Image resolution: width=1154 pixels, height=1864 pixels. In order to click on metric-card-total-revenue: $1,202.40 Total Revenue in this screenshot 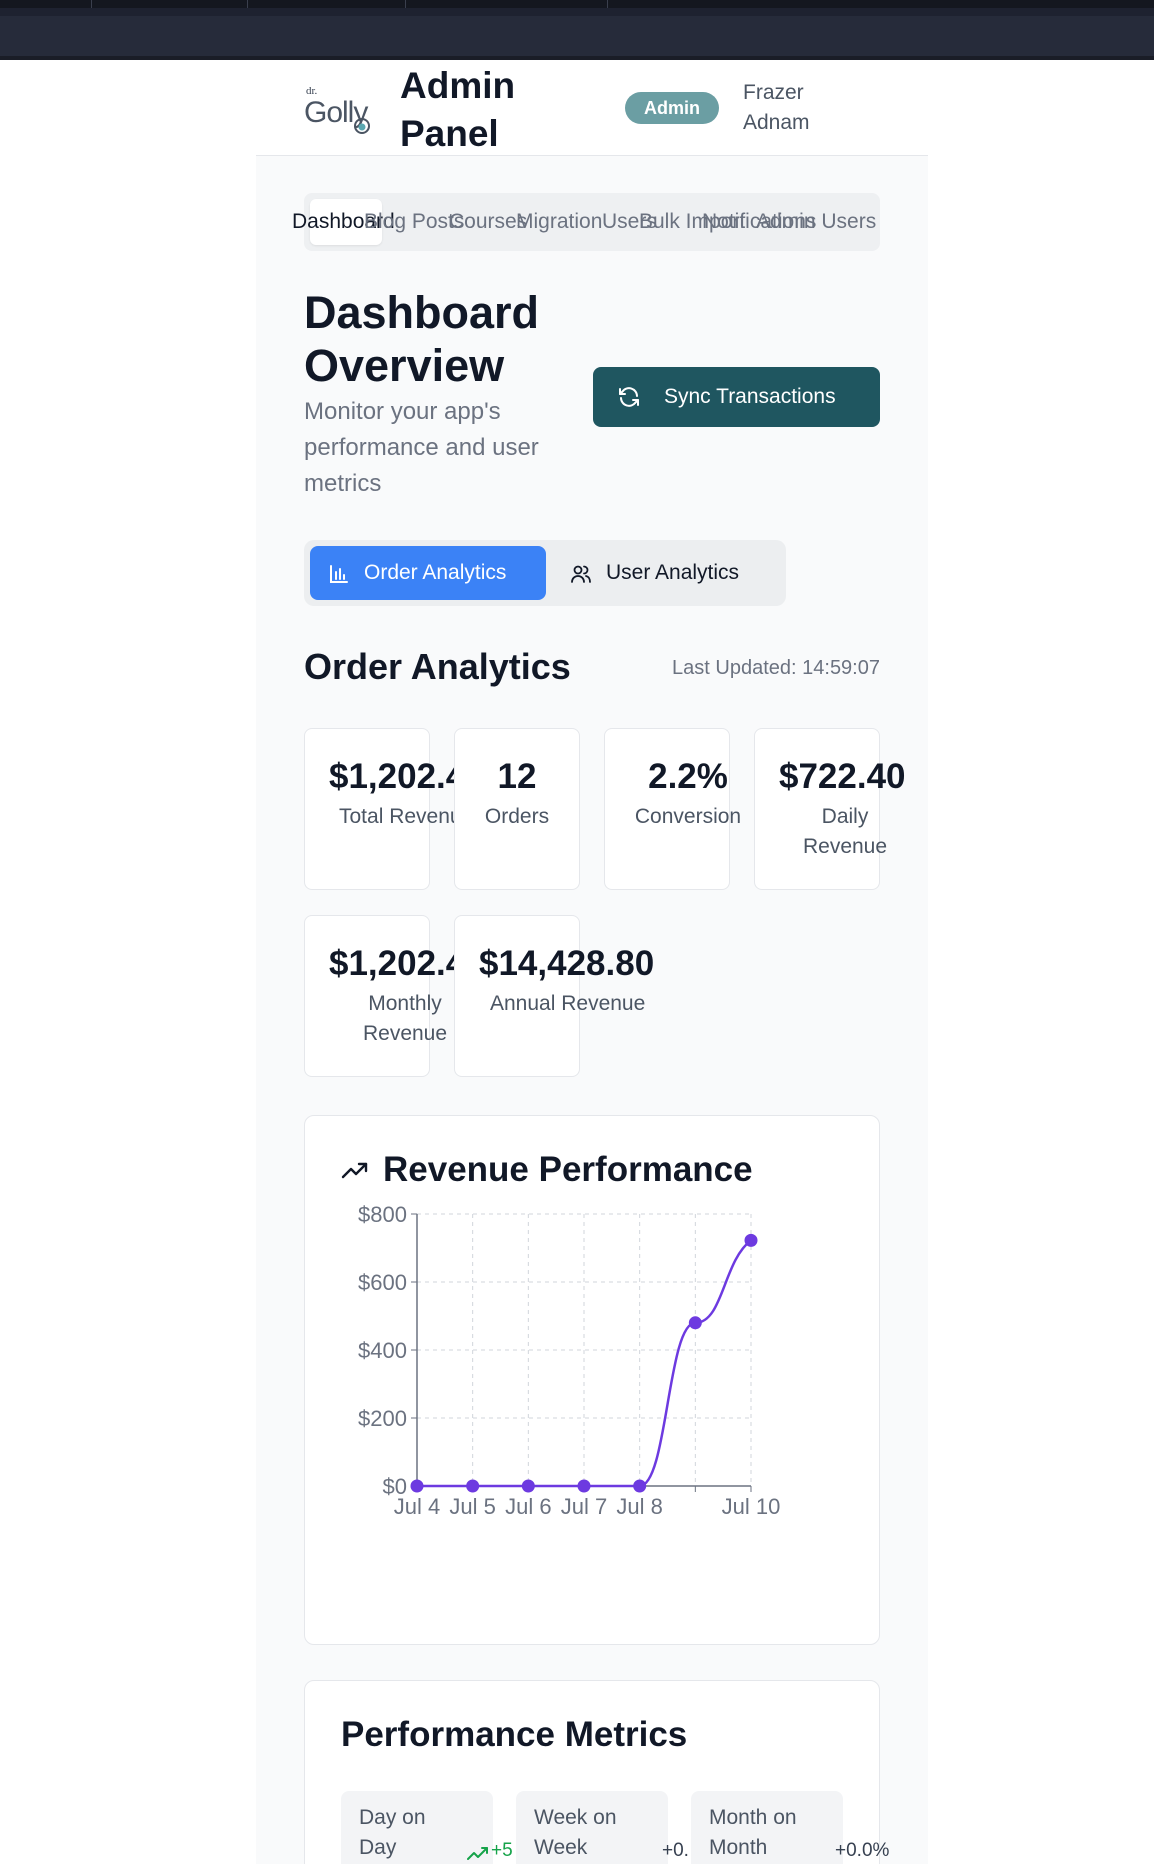, I will do `click(379, 809)`.